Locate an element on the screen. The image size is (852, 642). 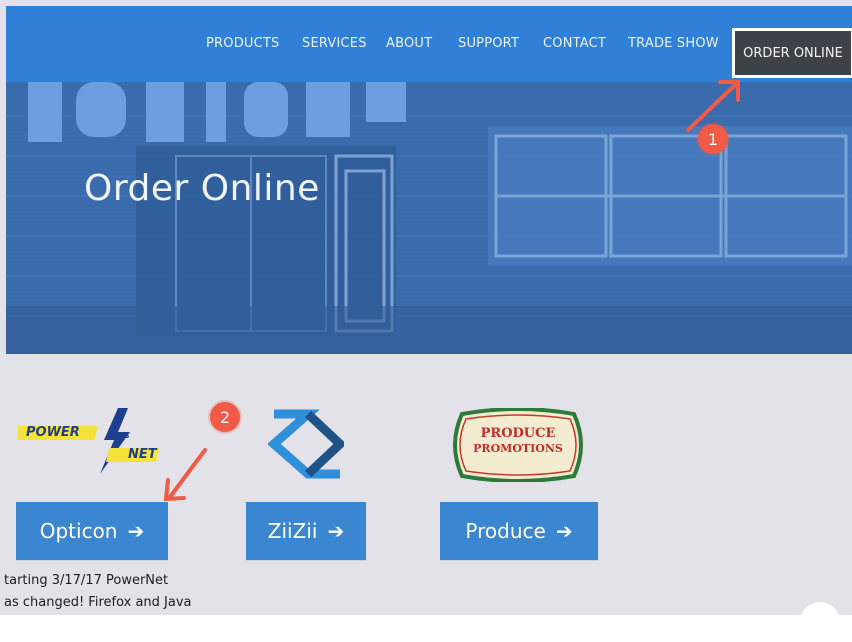
produce-button-label: Produce is located at coordinates (505, 531).